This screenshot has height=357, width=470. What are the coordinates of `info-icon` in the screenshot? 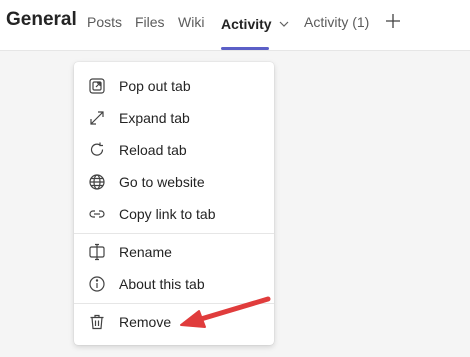 It's located at (97, 284).